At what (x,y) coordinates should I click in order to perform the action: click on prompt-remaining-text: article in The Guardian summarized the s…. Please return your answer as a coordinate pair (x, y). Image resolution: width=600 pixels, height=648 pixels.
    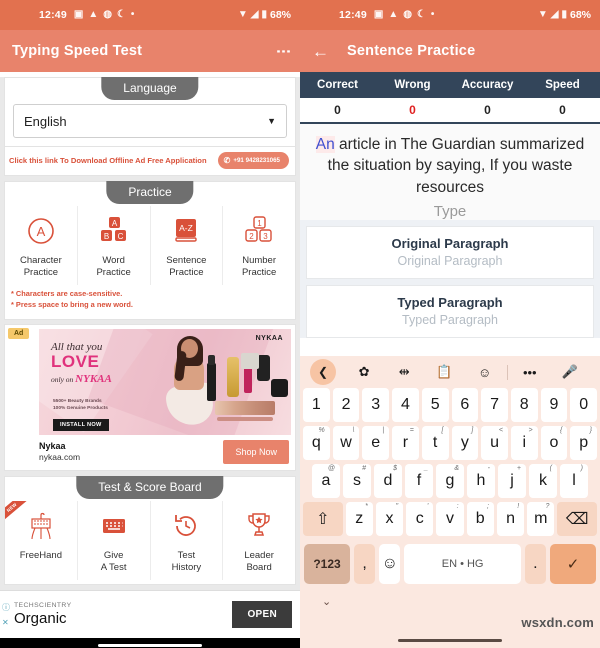
    Looking at the image, I should click on (456, 166).